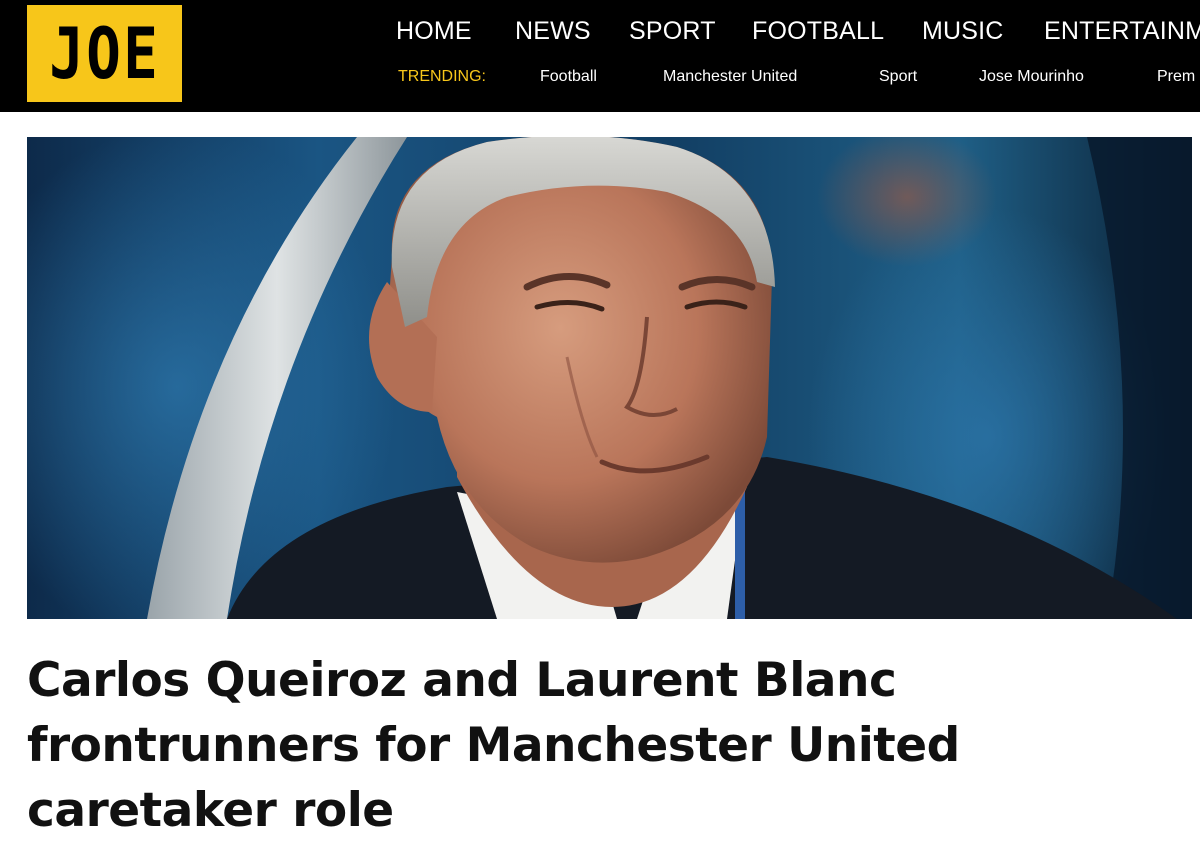 The width and height of the screenshot is (1200, 861). What do you see at coordinates (568, 77) in the screenshot?
I see `trending-item-football: Football` at bounding box center [568, 77].